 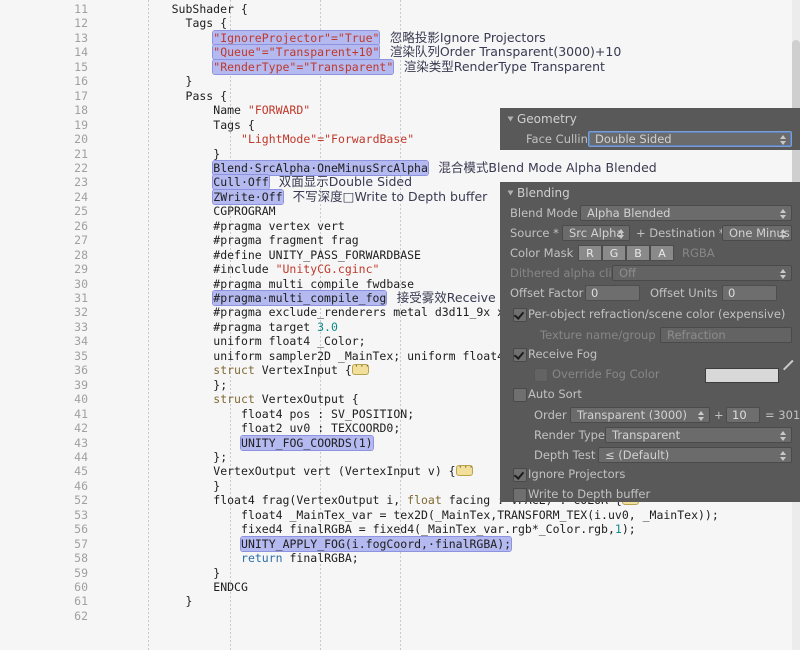 I want to click on per-object-refraction-checkbox, so click(x=520, y=315).